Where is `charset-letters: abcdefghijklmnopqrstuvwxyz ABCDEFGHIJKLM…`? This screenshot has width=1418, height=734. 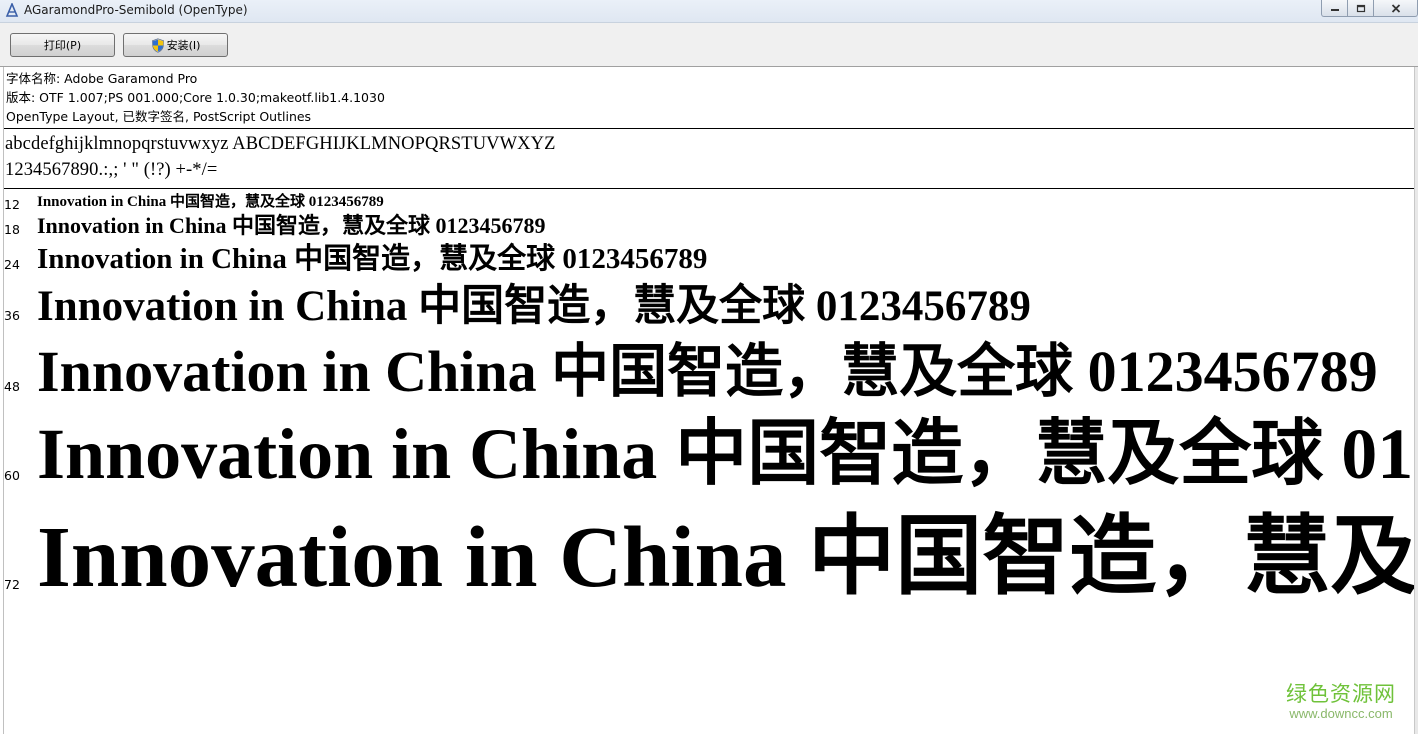
charset-letters: abcdefghijklmnopqrstuvwxyz ABCDEFGHIJKLM… is located at coordinates (280, 144).